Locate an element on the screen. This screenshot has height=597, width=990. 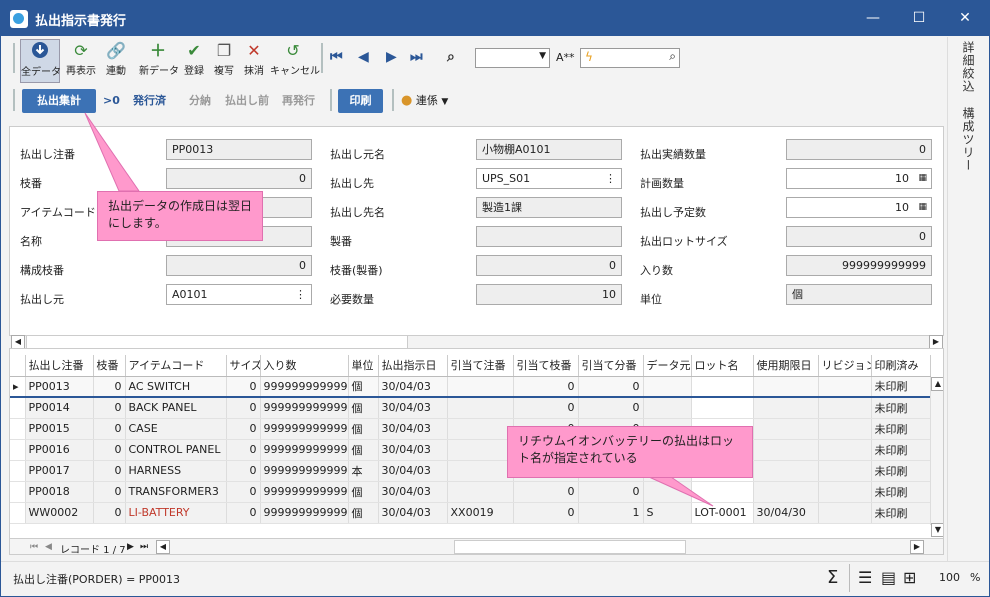
callout-creation-date: 払出データの作成日は翌日にします。 is located at coordinates (180, 216).